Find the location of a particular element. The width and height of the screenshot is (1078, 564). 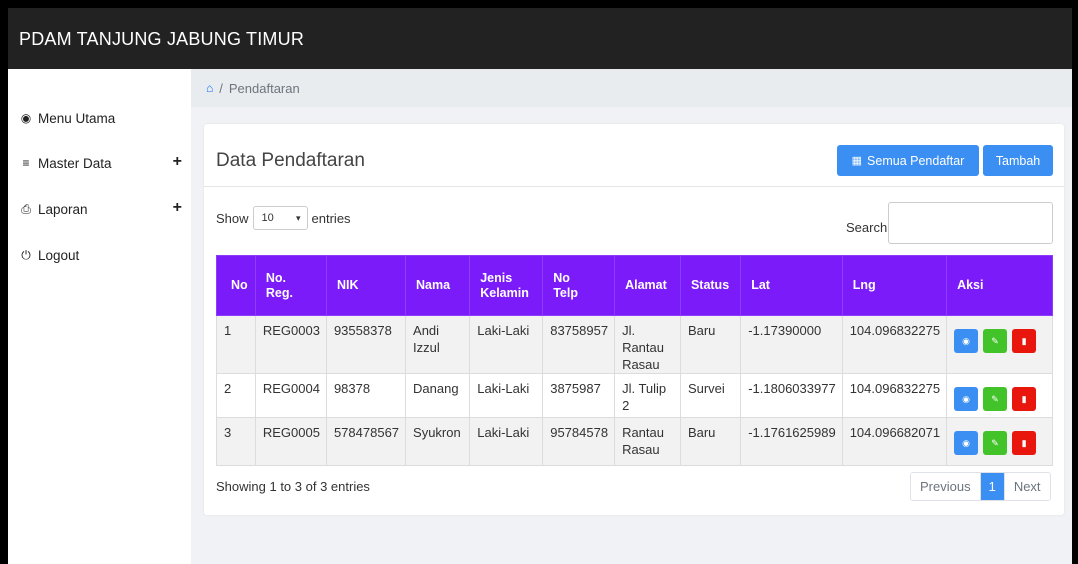

cell-telp: 83758957 is located at coordinates (579, 344).